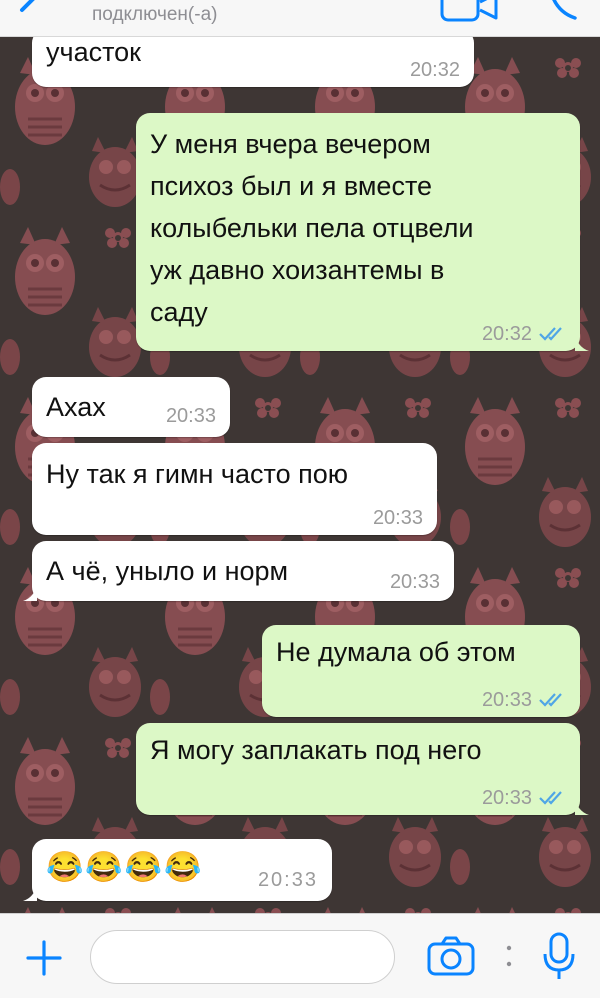 The image size is (600, 998). I want to click on message-text: Не думала об этом, so click(396, 652).